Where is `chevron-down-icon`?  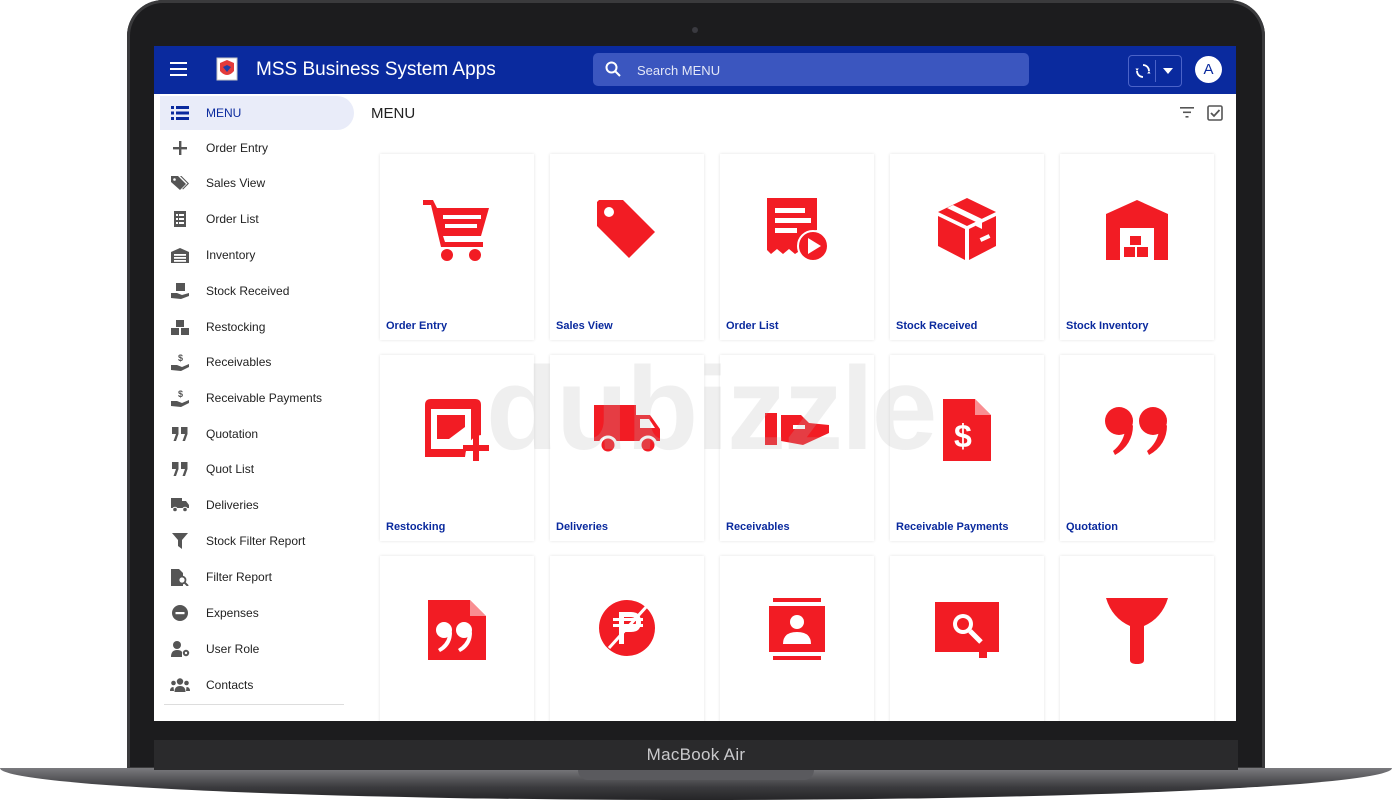 chevron-down-icon is located at coordinates (1168, 71).